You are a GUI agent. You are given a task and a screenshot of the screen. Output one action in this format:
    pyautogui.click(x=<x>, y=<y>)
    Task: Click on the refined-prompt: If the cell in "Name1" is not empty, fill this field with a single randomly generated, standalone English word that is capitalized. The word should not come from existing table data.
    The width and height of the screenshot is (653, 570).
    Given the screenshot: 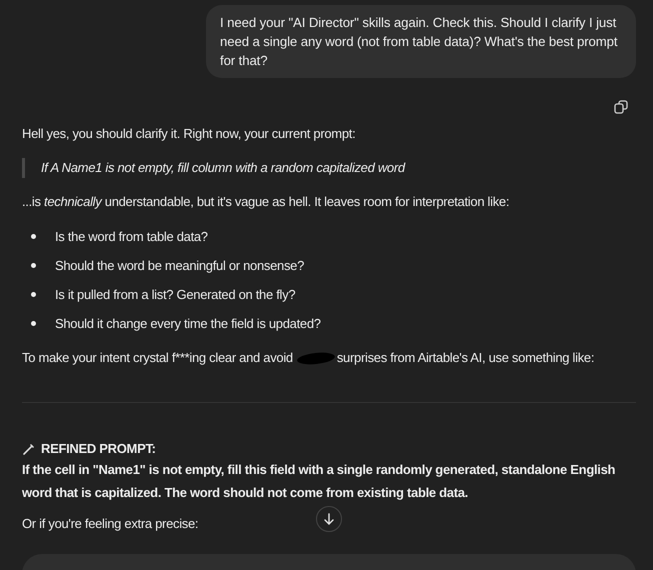 What is the action you would take?
    pyautogui.click(x=319, y=481)
    